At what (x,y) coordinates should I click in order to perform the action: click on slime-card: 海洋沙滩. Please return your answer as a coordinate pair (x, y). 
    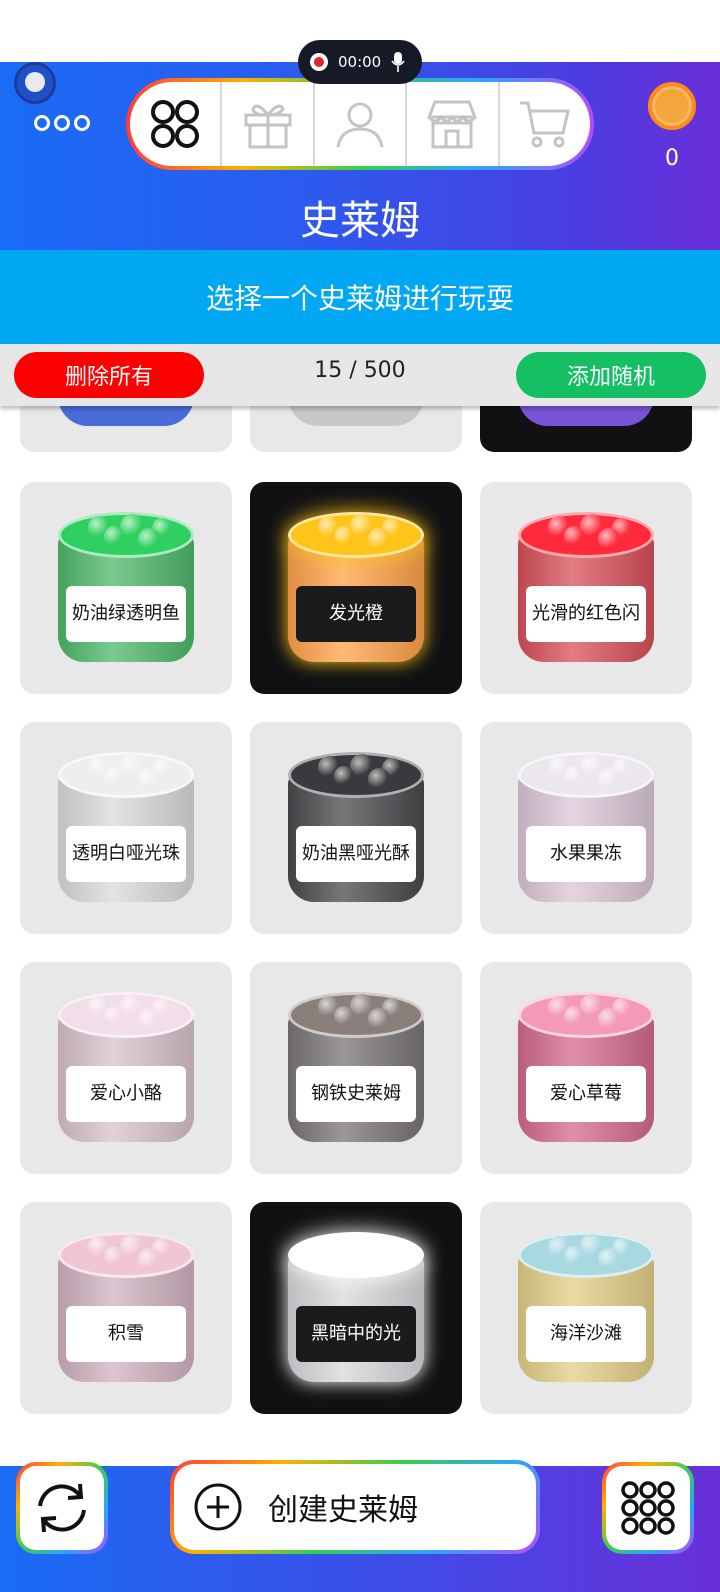
    Looking at the image, I should click on (586, 1308).